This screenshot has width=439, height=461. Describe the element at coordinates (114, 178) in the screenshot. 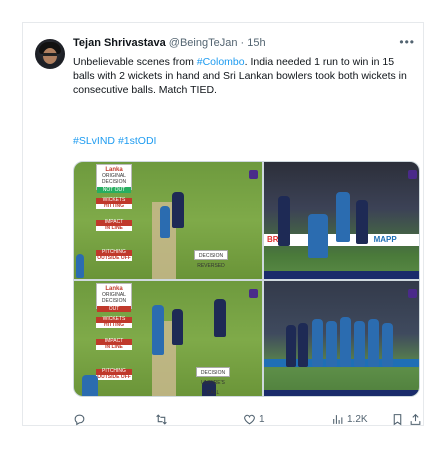

I see `logo: Lanka ORIGINAL DECISION NOT OUT` at that location.